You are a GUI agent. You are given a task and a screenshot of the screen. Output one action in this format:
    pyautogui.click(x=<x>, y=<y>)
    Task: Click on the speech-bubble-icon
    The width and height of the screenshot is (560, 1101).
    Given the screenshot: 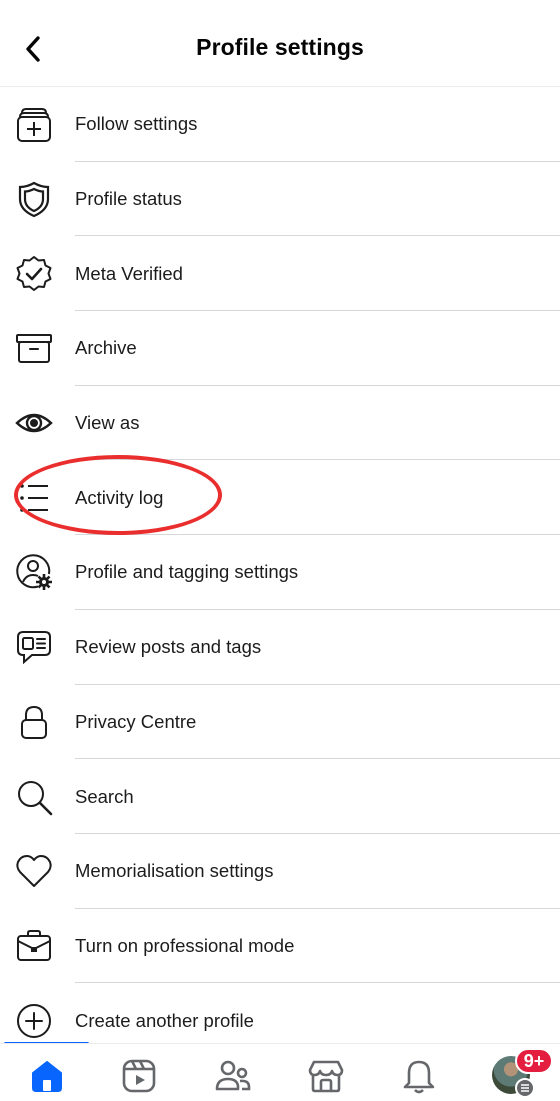 What is the action you would take?
    pyautogui.click(x=34, y=647)
    